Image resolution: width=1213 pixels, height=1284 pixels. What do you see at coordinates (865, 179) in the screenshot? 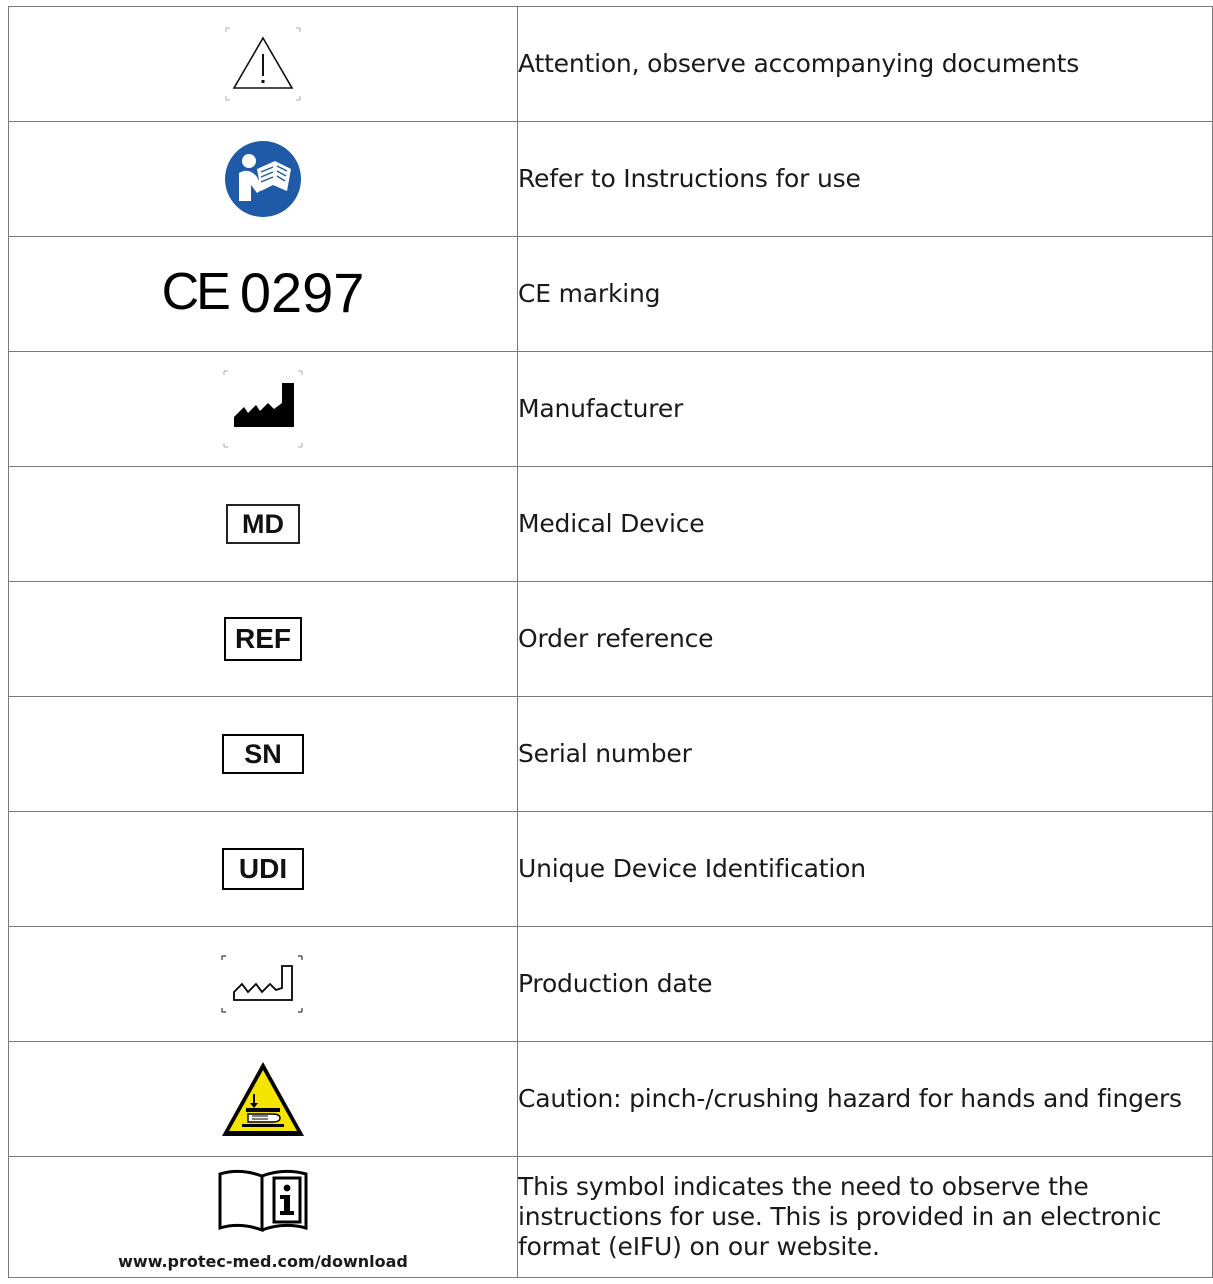
I see `description-cell: Refer to Instructions for use` at bounding box center [865, 179].